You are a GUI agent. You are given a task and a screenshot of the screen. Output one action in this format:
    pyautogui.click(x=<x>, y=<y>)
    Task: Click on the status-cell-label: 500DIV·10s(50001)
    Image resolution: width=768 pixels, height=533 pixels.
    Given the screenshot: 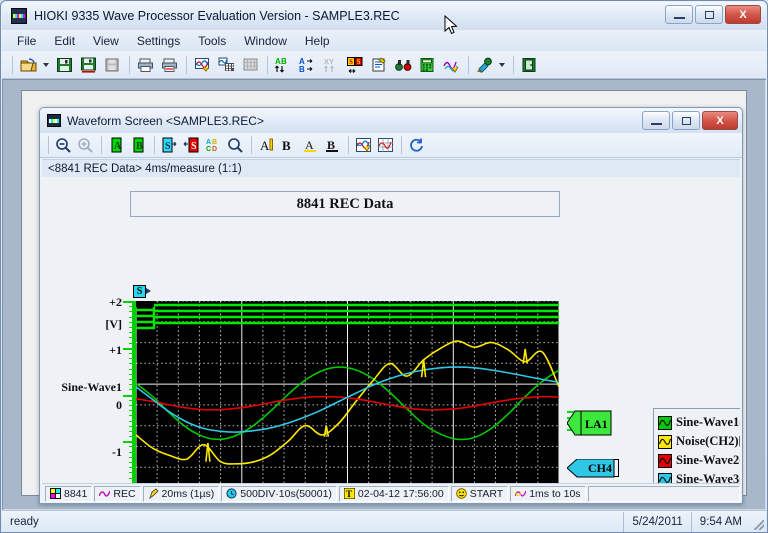 What is the action you would take?
    pyautogui.click(x=286, y=493)
    